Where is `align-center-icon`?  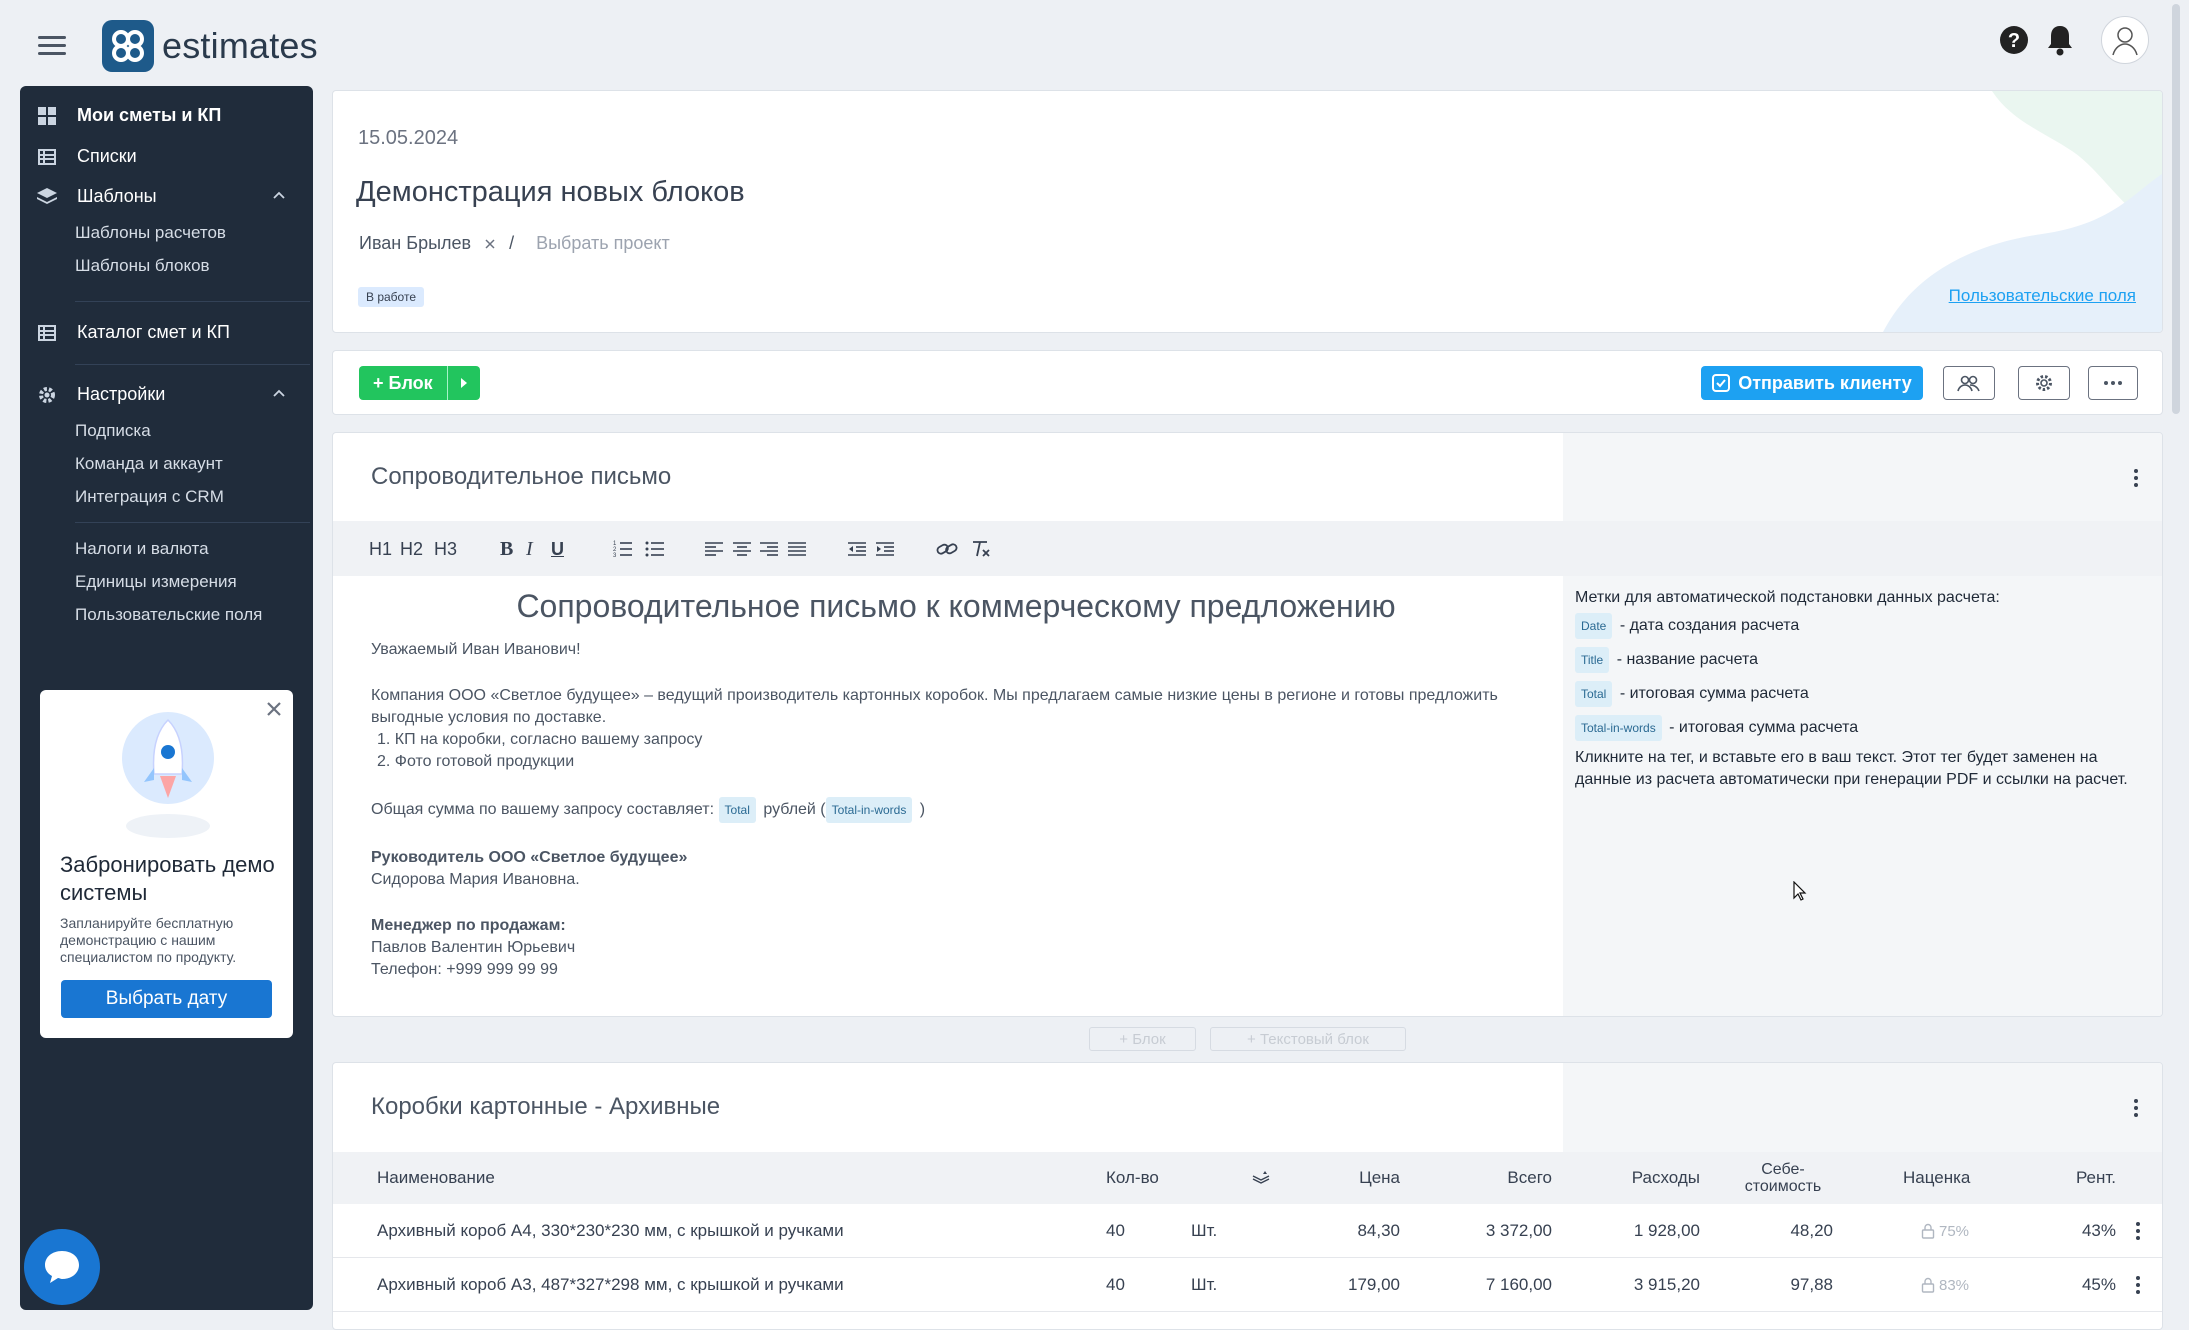
align-center-icon is located at coordinates (742, 549).